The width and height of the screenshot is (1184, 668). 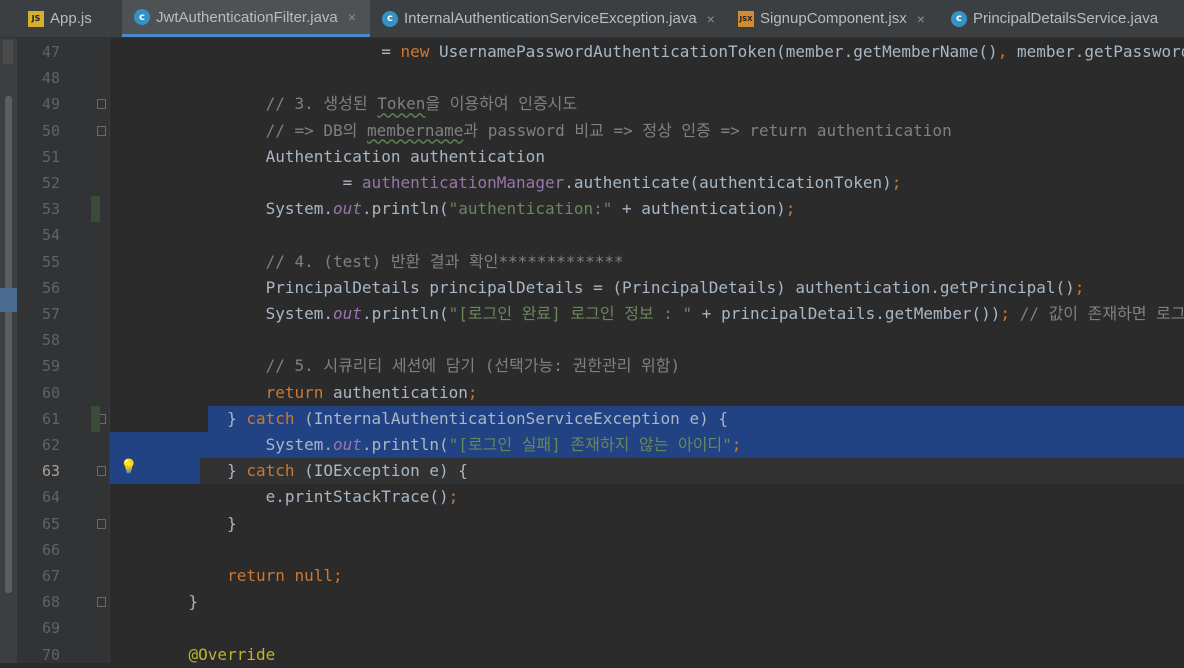 What do you see at coordinates (50, 104) in the screenshot?
I see `line-number: 49` at bounding box center [50, 104].